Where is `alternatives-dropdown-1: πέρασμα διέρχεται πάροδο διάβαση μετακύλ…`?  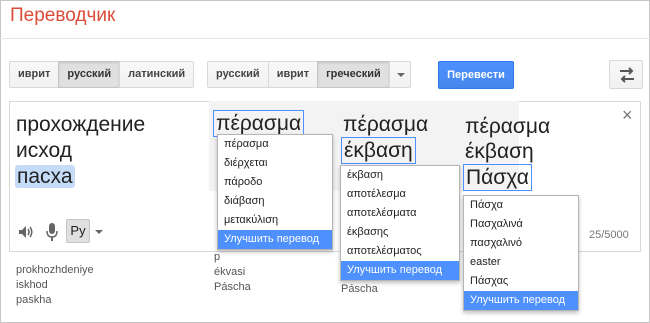 alternatives-dropdown-1: πέρασμα διέρχεται πάροδο διάβαση μετακύλ… is located at coordinates (275, 192).